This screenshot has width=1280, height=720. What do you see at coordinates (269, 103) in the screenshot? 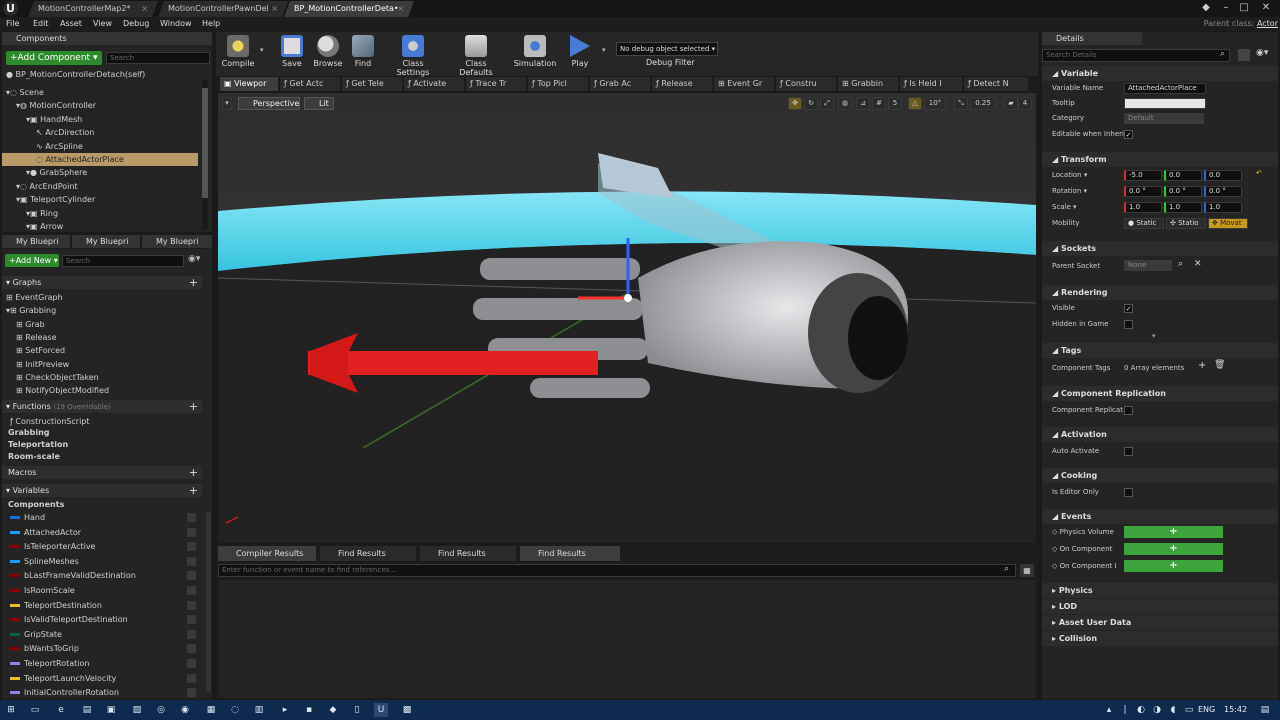
I see `perspective-button: Perspective` at bounding box center [269, 103].